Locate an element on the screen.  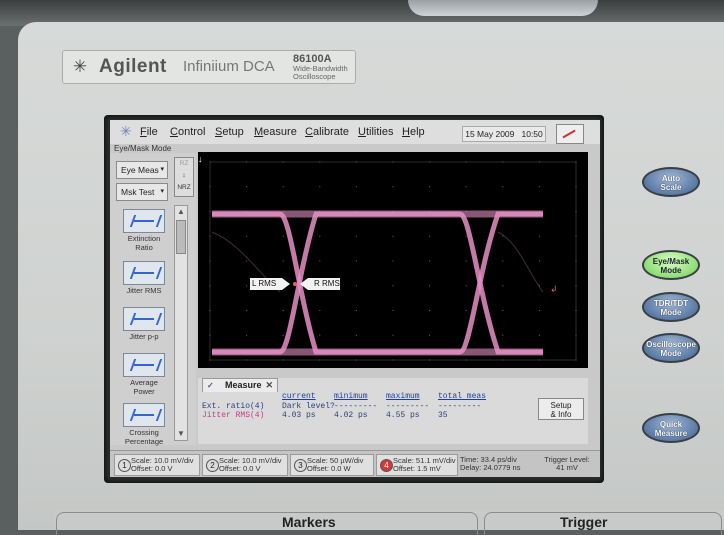
eye-mask-mode-button: Eye/Mask Mode is located at coordinates (671, 265).